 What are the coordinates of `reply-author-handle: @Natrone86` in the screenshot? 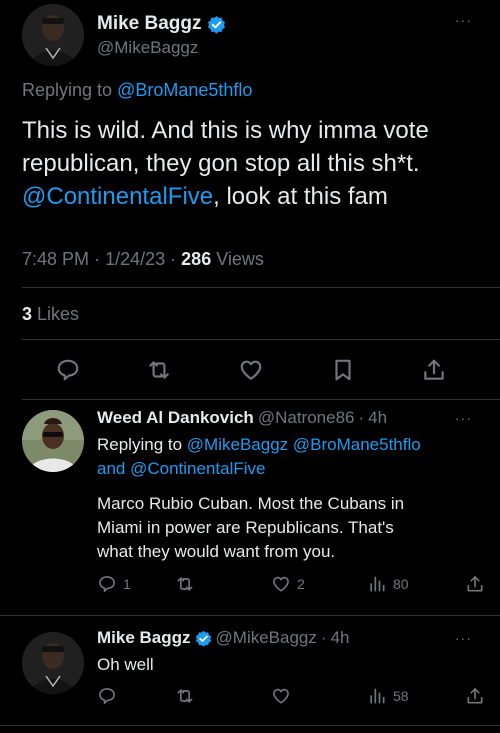 It's located at (306, 418).